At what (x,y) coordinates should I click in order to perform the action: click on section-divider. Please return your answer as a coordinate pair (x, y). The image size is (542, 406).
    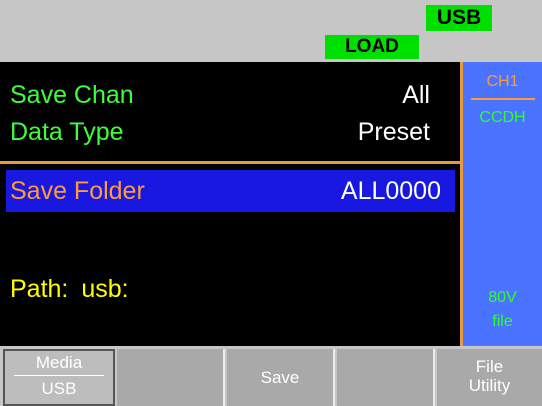
    Looking at the image, I should click on (230, 162).